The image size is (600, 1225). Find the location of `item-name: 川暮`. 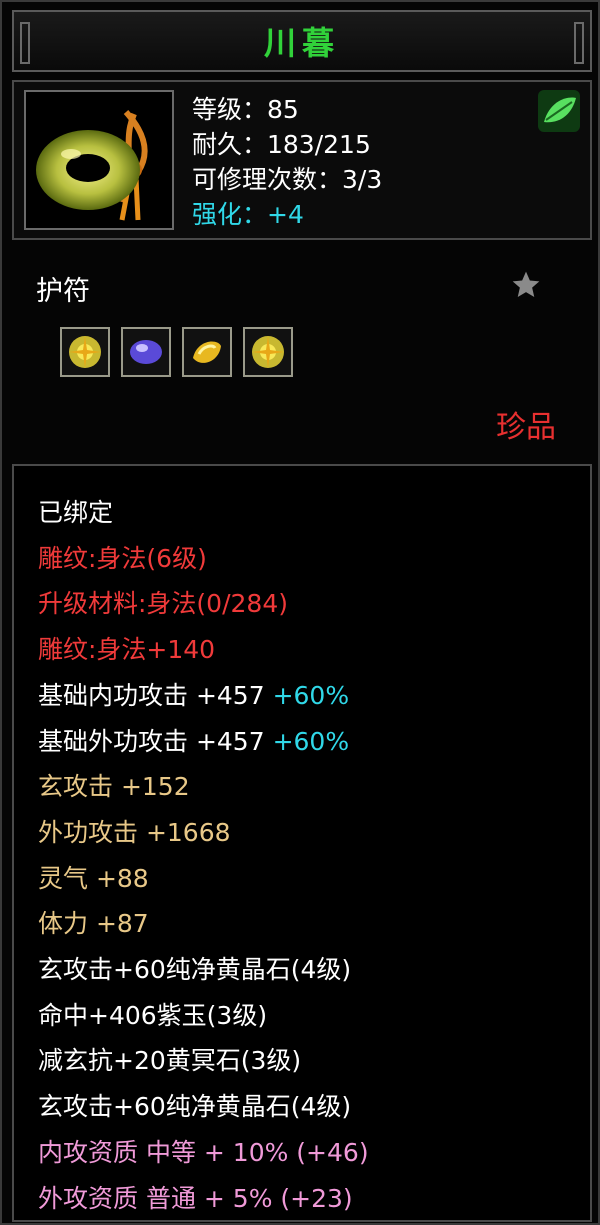

item-name: 川暮 is located at coordinates (301, 43).